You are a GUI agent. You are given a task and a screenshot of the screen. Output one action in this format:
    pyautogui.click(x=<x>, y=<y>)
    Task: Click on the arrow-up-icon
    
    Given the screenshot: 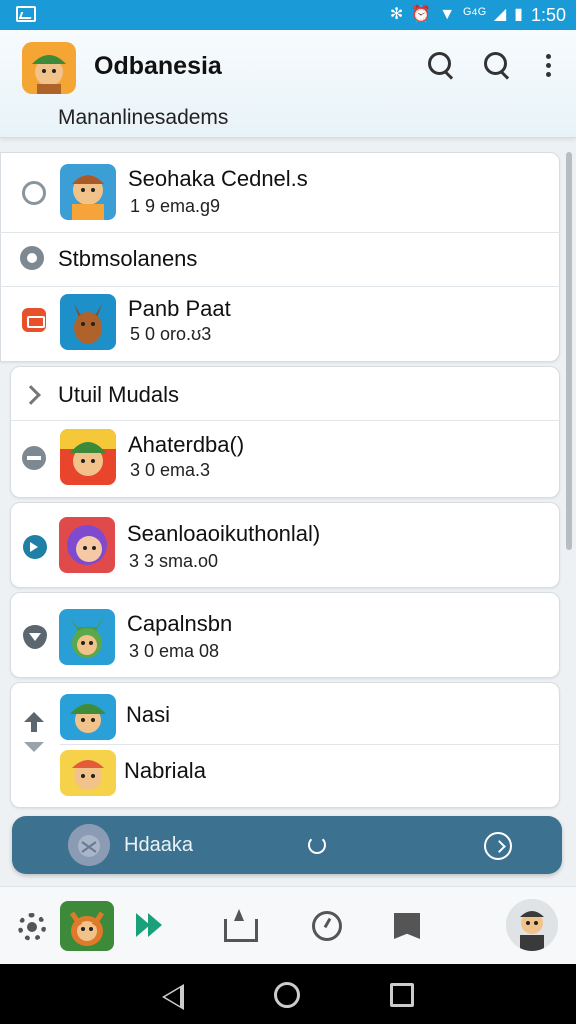 What is the action you would take?
    pyautogui.click(x=34, y=722)
    